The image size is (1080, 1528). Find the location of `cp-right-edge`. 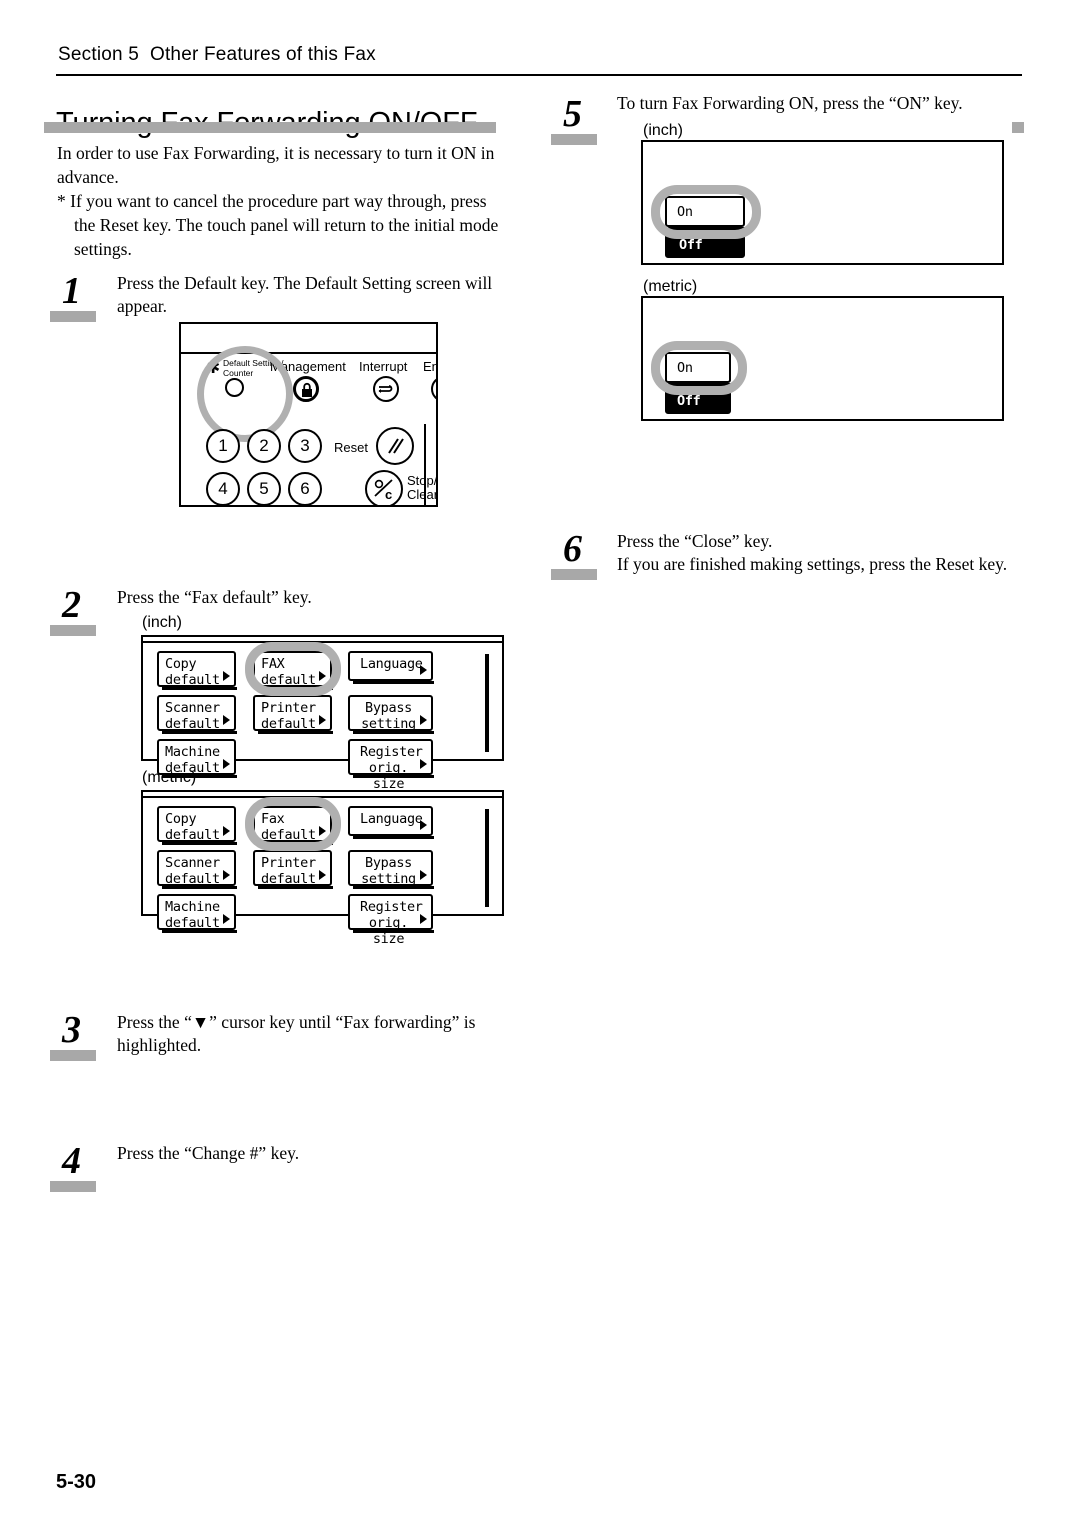

cp-right-edge is located at coordinates (425, 464).